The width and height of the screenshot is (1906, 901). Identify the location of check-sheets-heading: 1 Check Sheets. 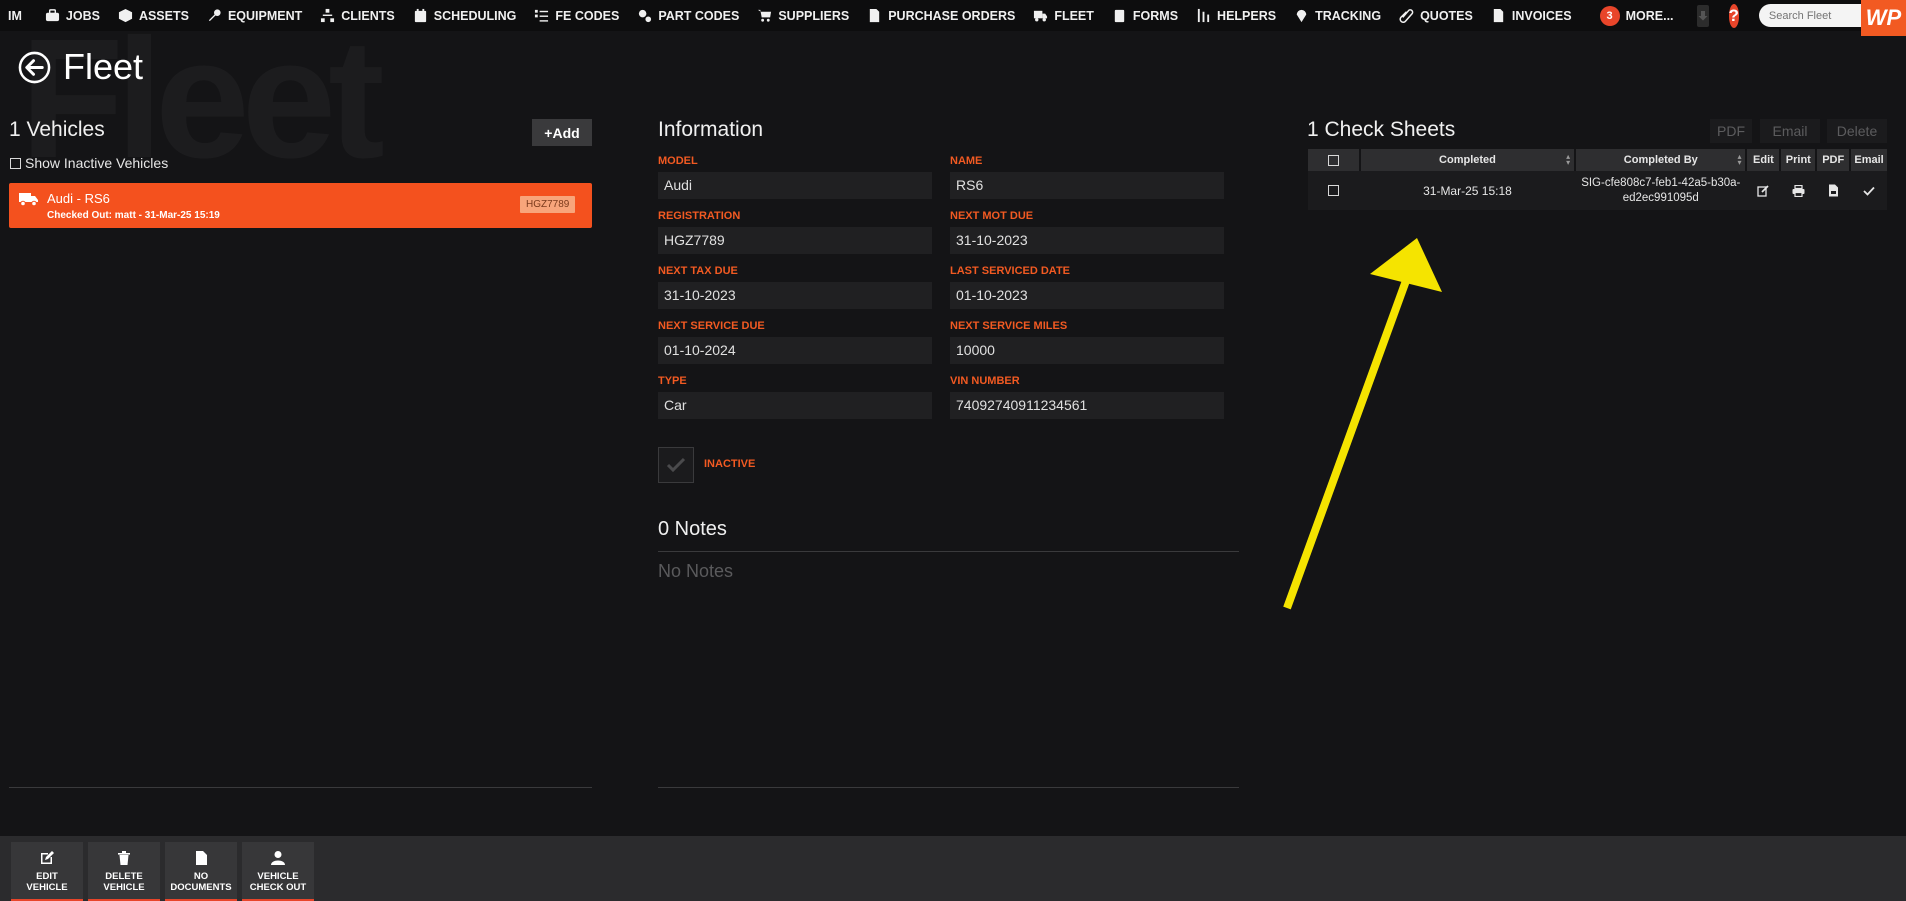
(1381, 129).